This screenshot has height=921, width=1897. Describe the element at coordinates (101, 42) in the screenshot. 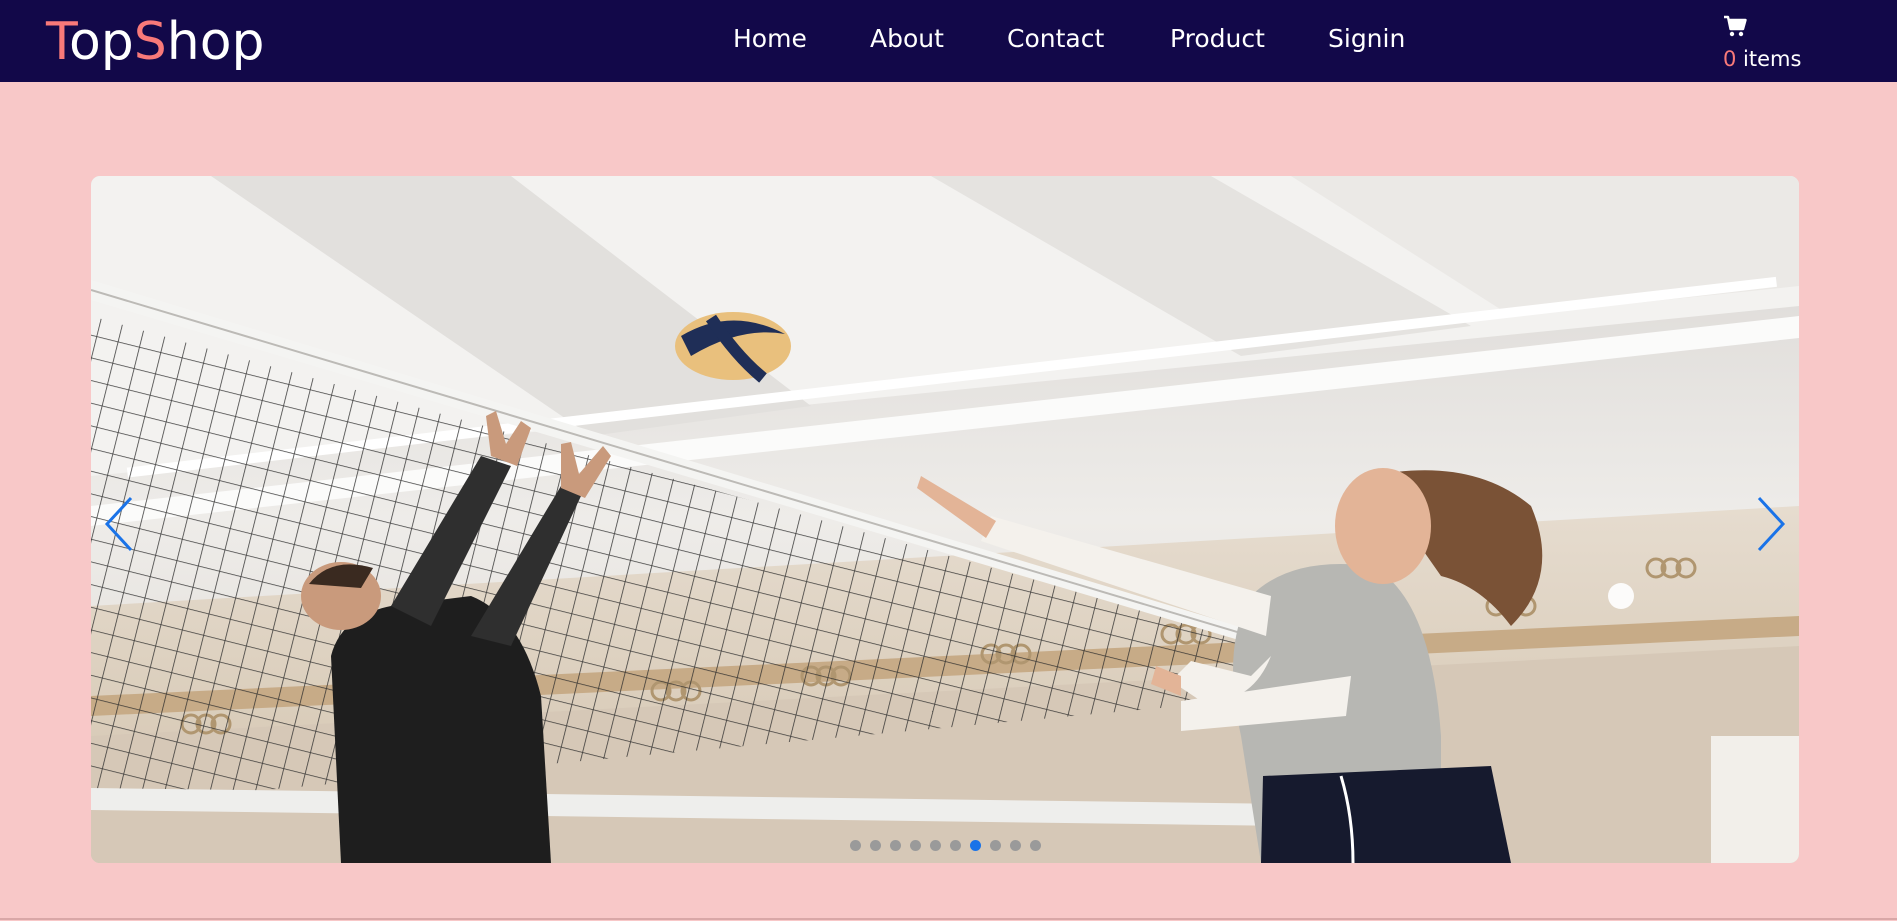

I see `logo-letters-op: op` at that location.